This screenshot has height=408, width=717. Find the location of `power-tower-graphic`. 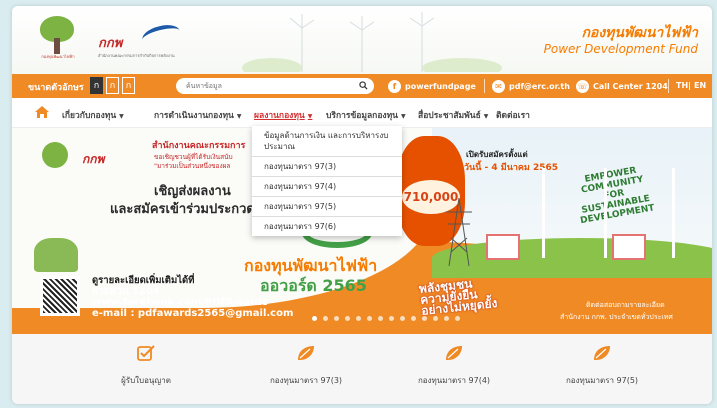

power-tower-graphic is located at coordinates (459, 232).